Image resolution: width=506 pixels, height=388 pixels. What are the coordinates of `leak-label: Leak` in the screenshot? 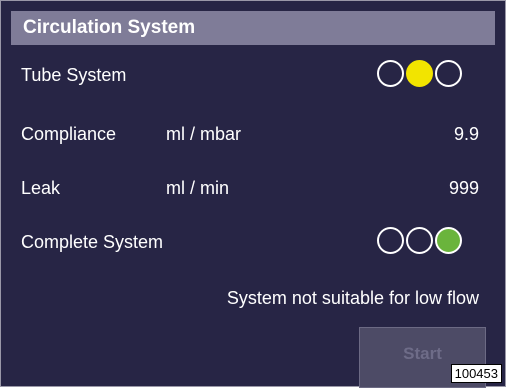 It's located at (41, 188).